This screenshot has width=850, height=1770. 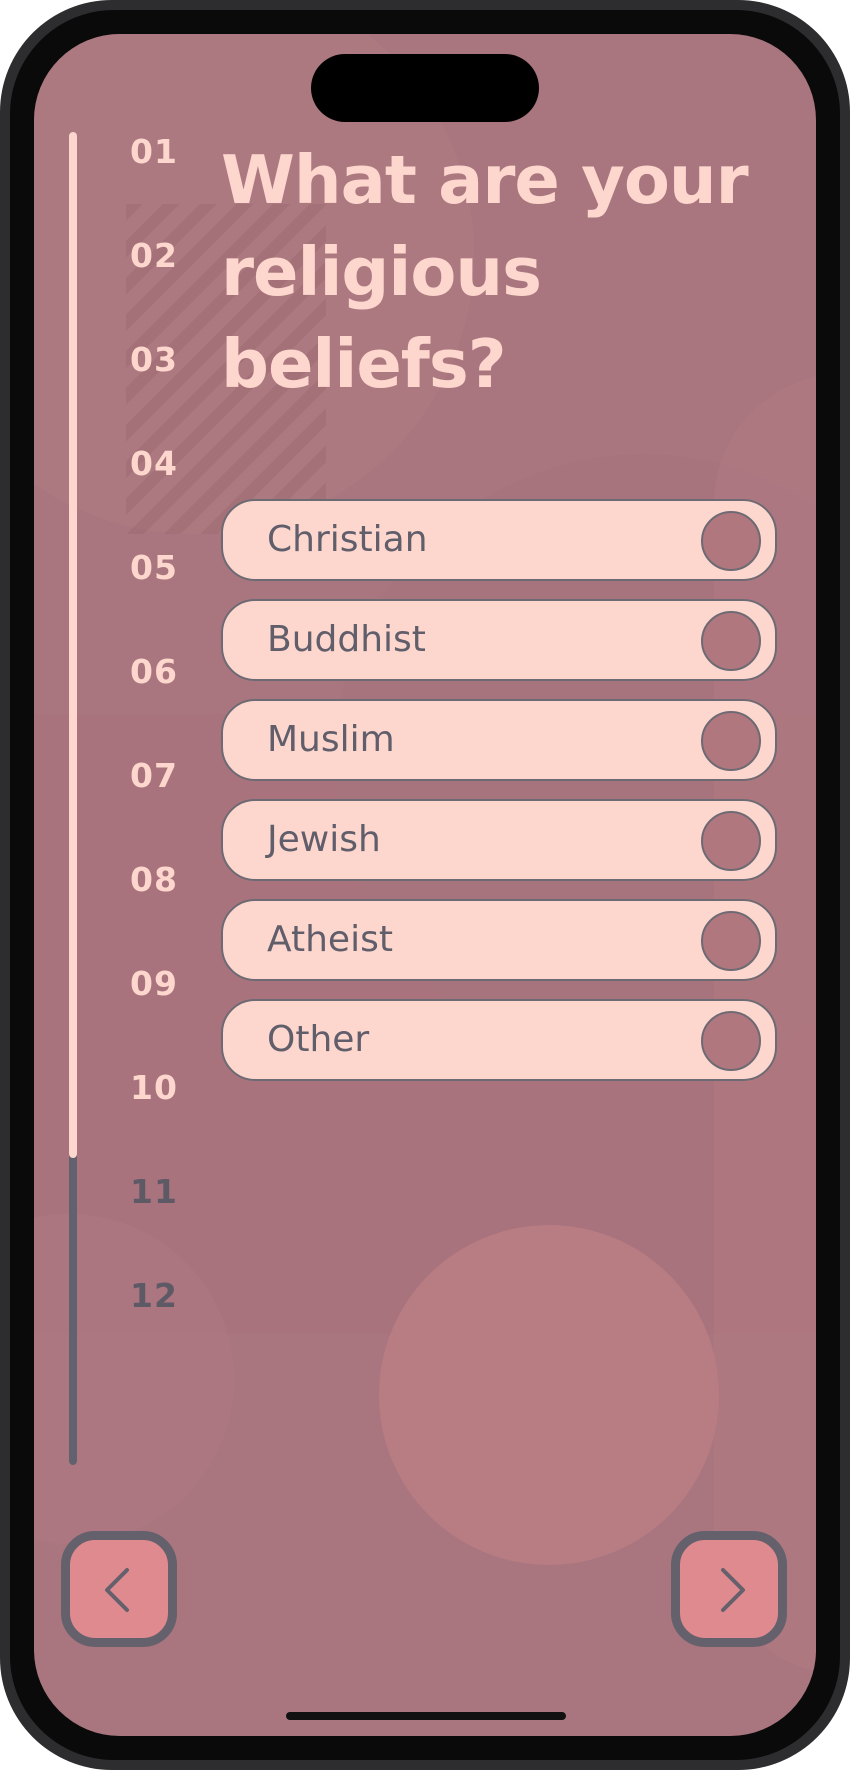 I want to click on step-number: 09, so click(x=154, y=983).